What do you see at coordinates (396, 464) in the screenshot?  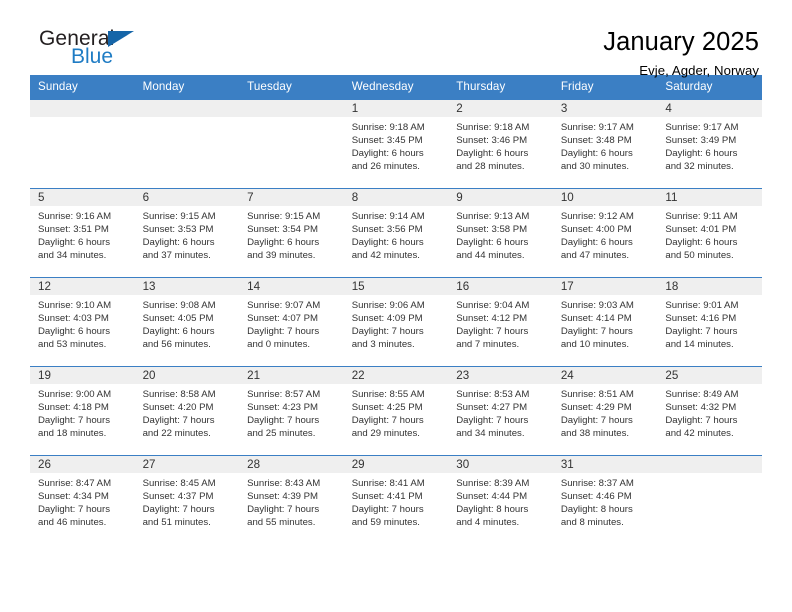 I see `day-number: 29` at bounding box center [396, 464].